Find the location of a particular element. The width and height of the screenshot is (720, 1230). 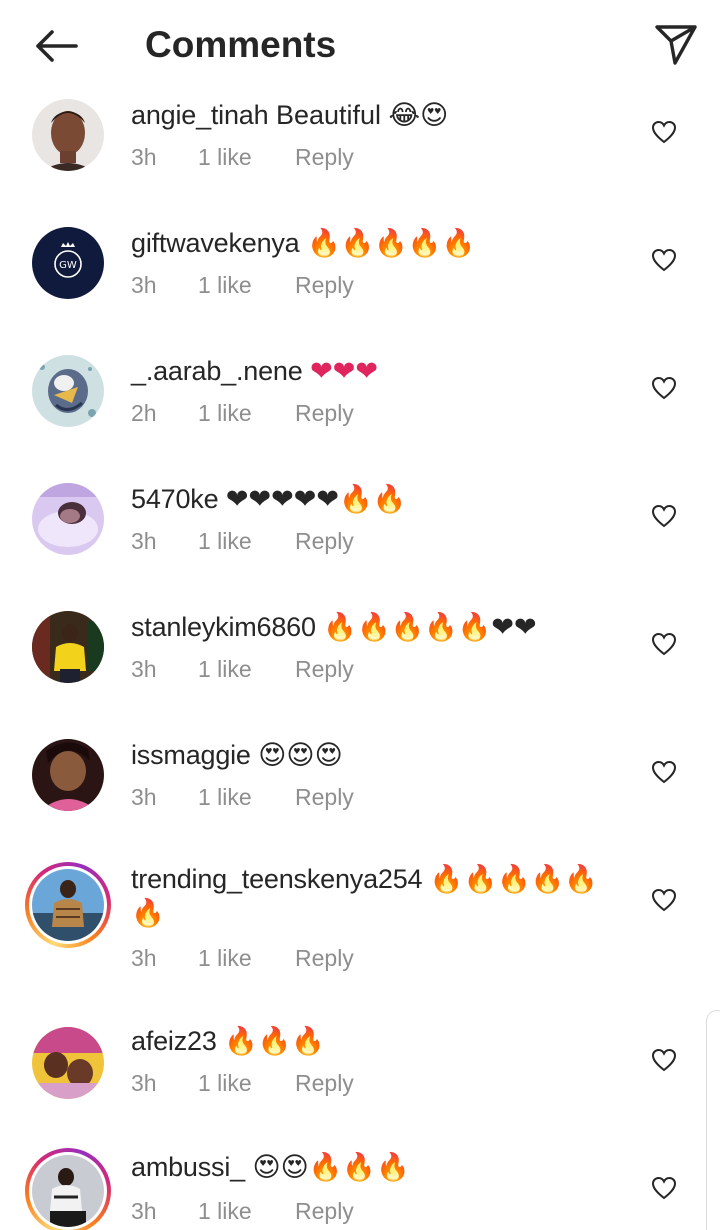

comment-text: 😍😍🔥🔥🔥 is located at coordinates (331, 1167).